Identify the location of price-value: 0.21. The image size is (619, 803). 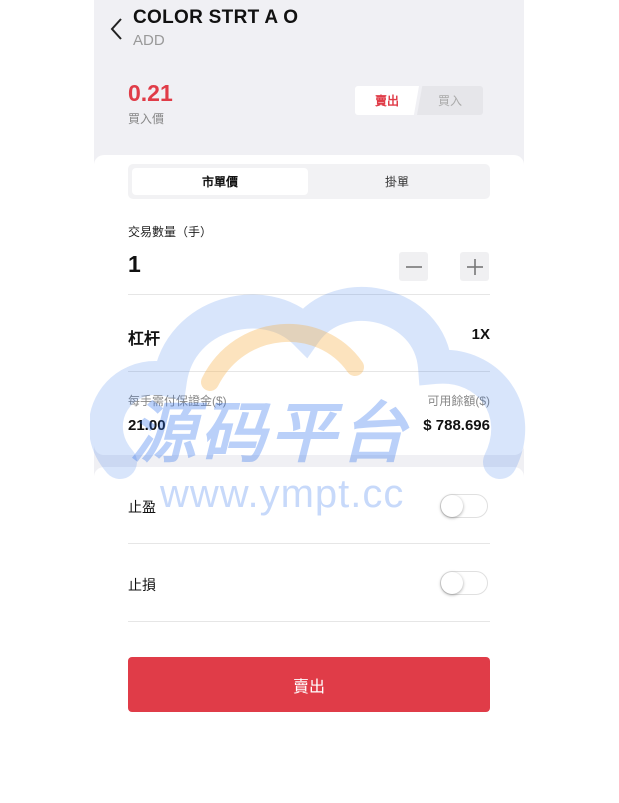
(150, 93).